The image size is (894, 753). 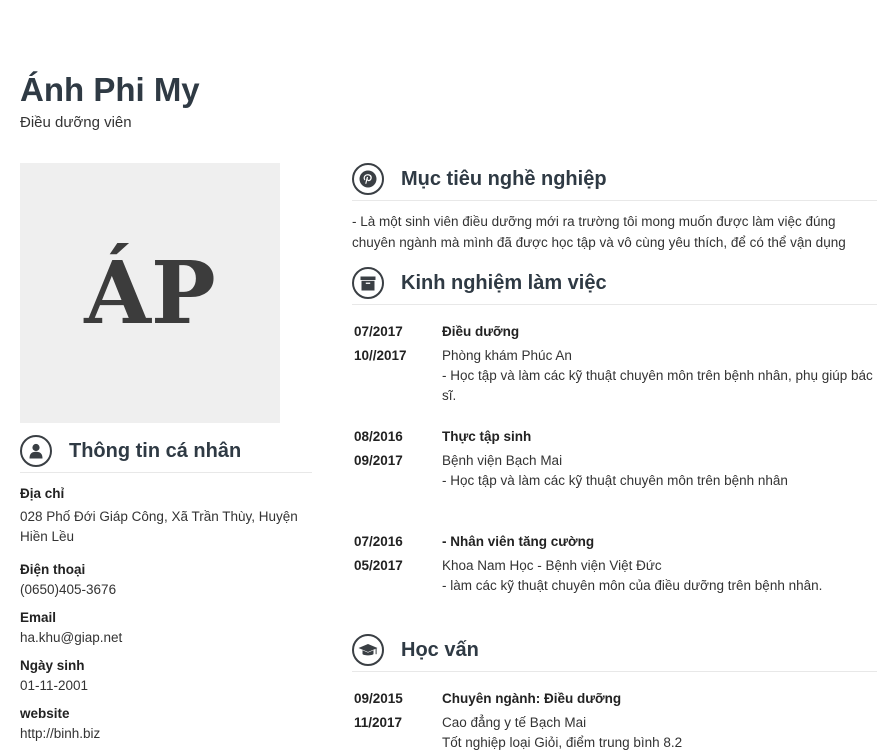 I want to click on objective-header: Mục tiêu nghề nghiệp, so click(x=614, y=179).